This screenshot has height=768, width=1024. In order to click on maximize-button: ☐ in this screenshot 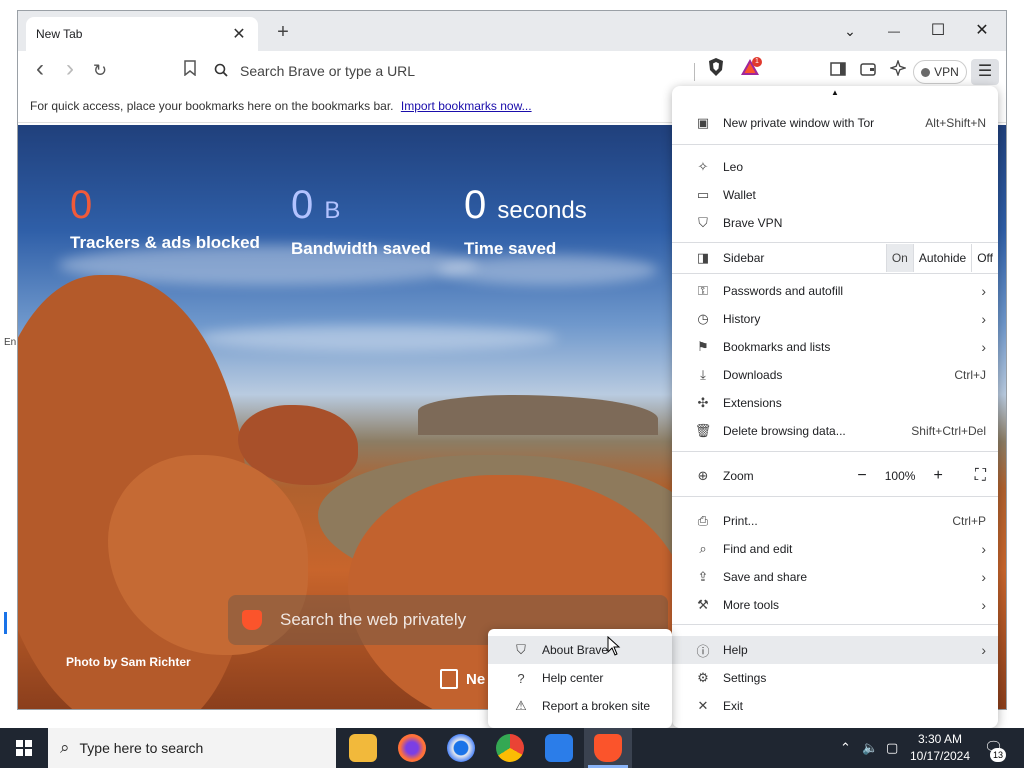, I will do `click(938, 31)`.